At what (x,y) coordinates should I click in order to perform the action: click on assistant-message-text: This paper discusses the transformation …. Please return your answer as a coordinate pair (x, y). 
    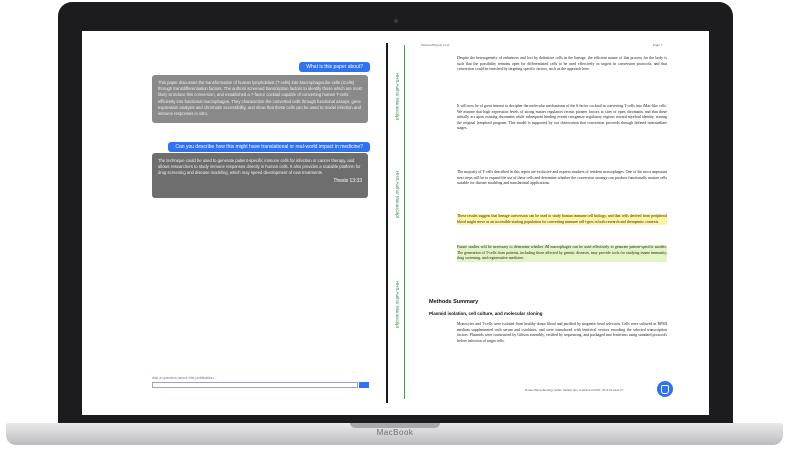
    Looking at the image, I should click on (260, 98).